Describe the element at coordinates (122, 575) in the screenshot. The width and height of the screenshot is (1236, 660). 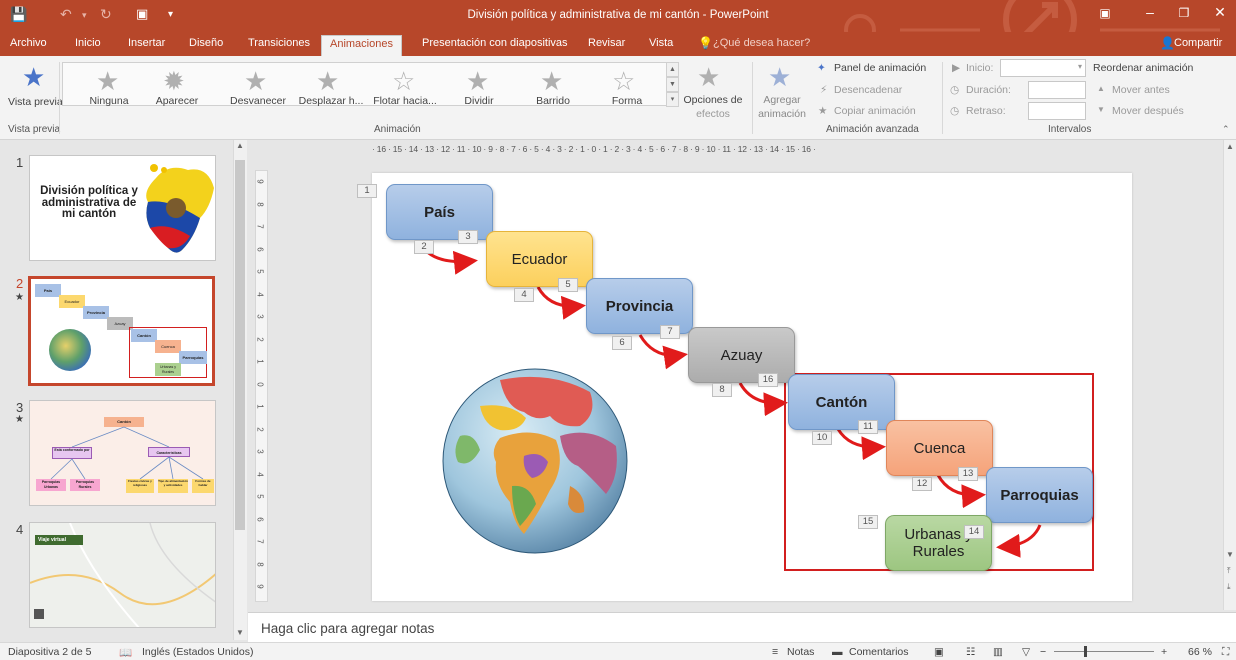
I see `slide-thumbnail-4: Viaje virtual` at that location.